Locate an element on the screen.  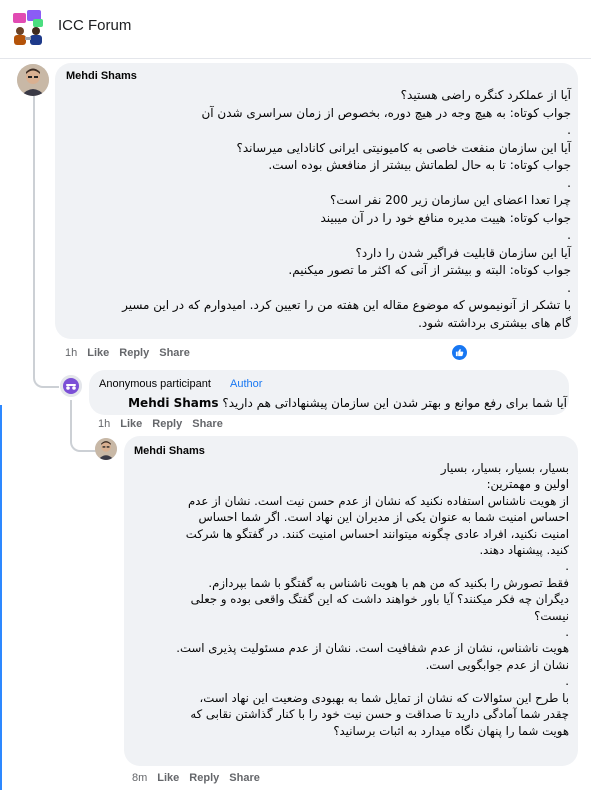
thread-connector-reply is located at coordinates (83, 439).